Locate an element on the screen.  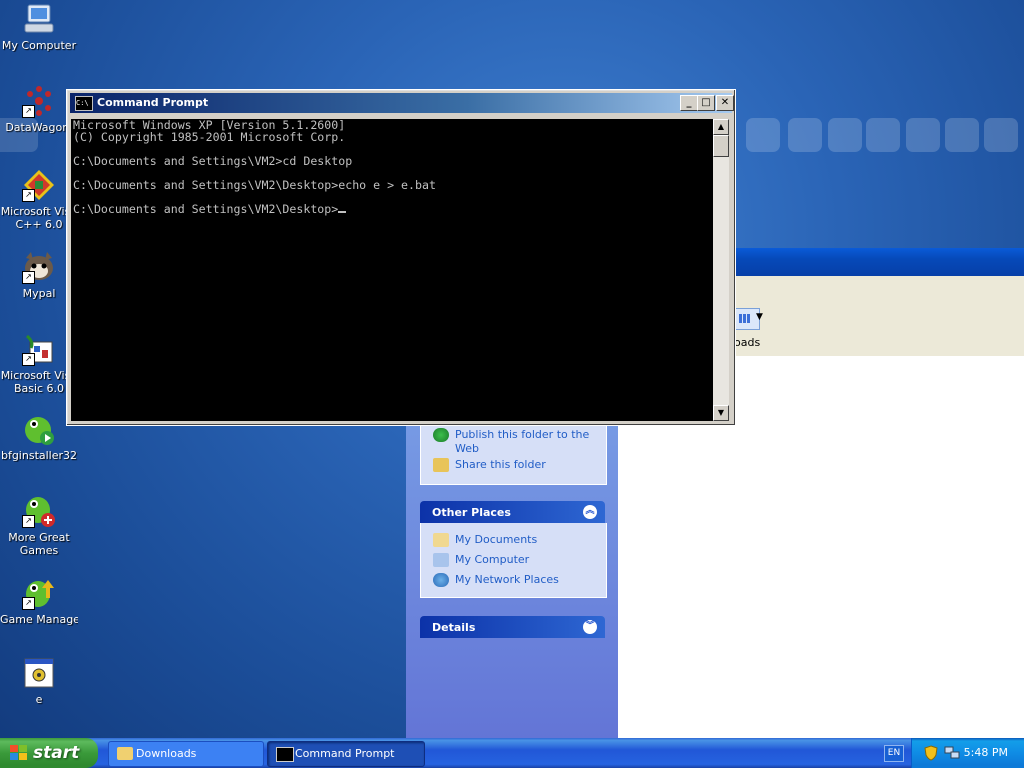
desktop-icon-label: bfginstaller32 is located at coordinates (39, 455).